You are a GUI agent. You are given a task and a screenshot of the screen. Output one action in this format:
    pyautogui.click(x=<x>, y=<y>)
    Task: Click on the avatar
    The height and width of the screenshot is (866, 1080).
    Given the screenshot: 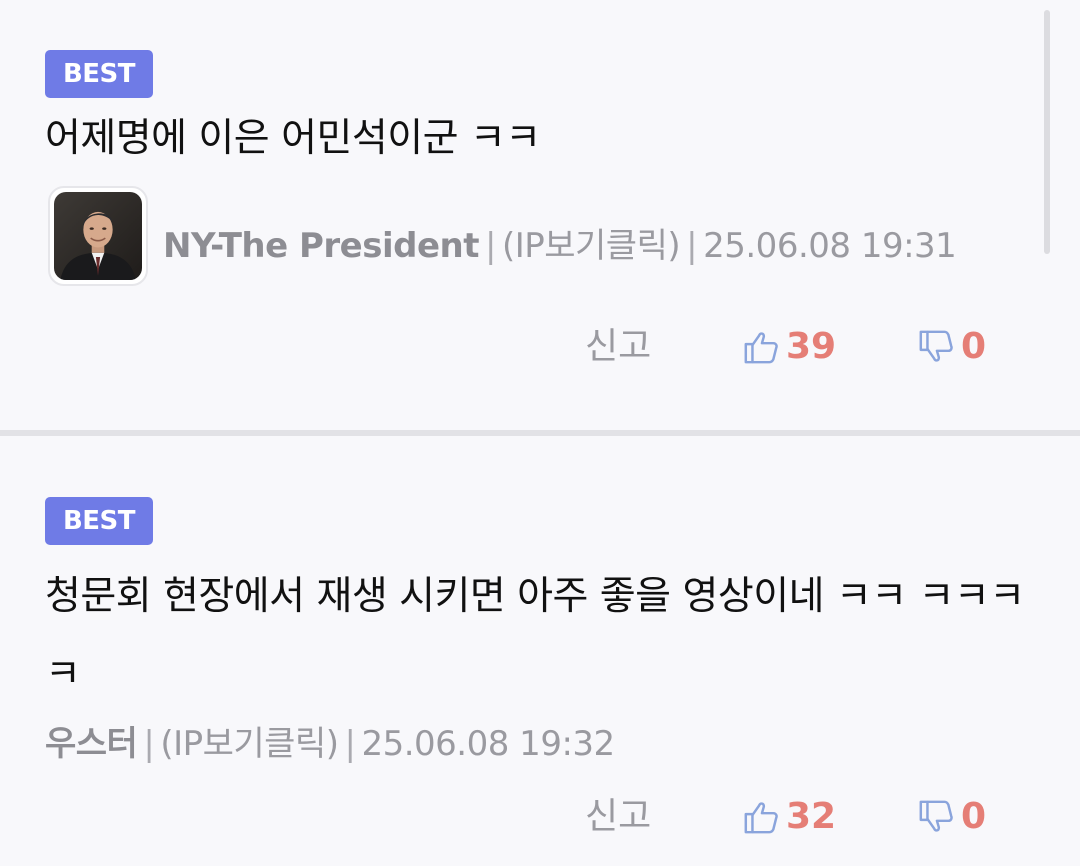 What is the action you would take?
    pyautogui.click(x=98, y=236)
    